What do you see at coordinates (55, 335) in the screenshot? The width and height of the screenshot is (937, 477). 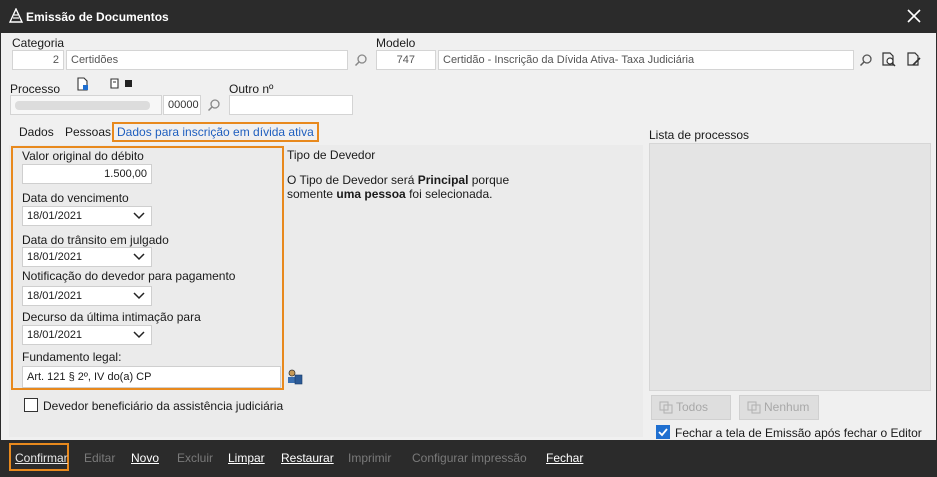 I see `decurso-value: 18/01/2021` at bounding box center [55, 335].